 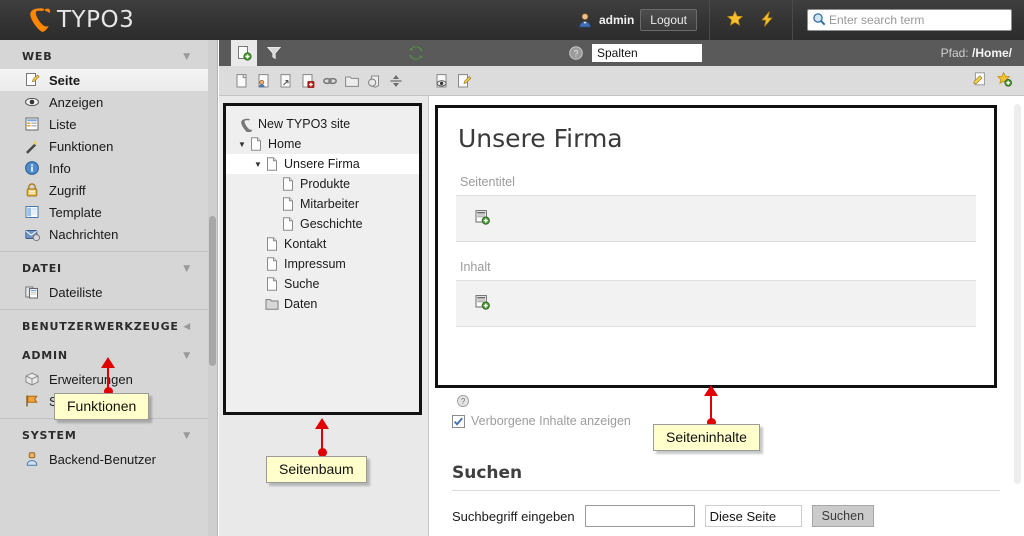 I want to click on filter-funnel-icon, so click(x=274, y=53).